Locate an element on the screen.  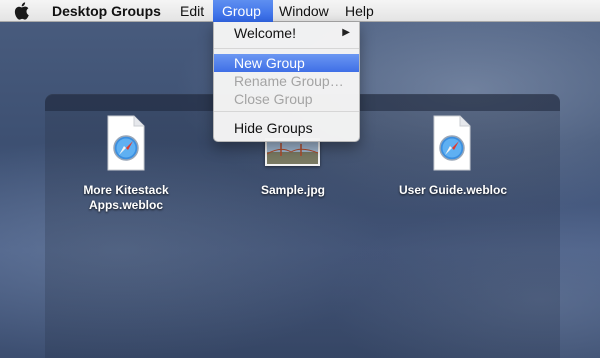
menu-item-hide-groups: Hide Groups is located at coordinates (286, 128).